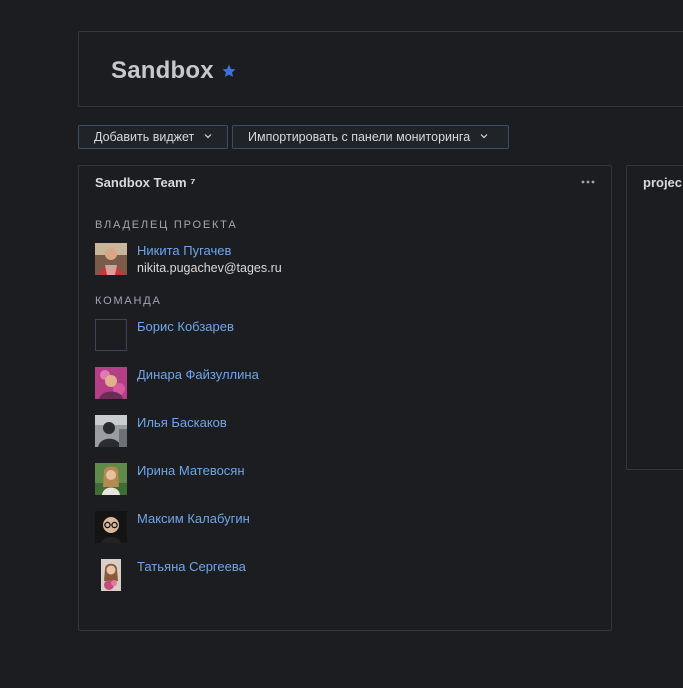 The width and height of the screenshot is (683, 688). What do you see at coordinates (229, 71) in the screenshot?
I see `star-icon` at bounding box center [229, 71].